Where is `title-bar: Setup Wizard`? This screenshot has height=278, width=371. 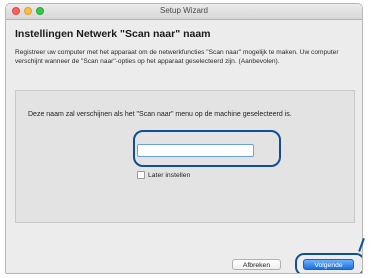 title-bar: Setup Wizard is located at coordinates (184, 12).